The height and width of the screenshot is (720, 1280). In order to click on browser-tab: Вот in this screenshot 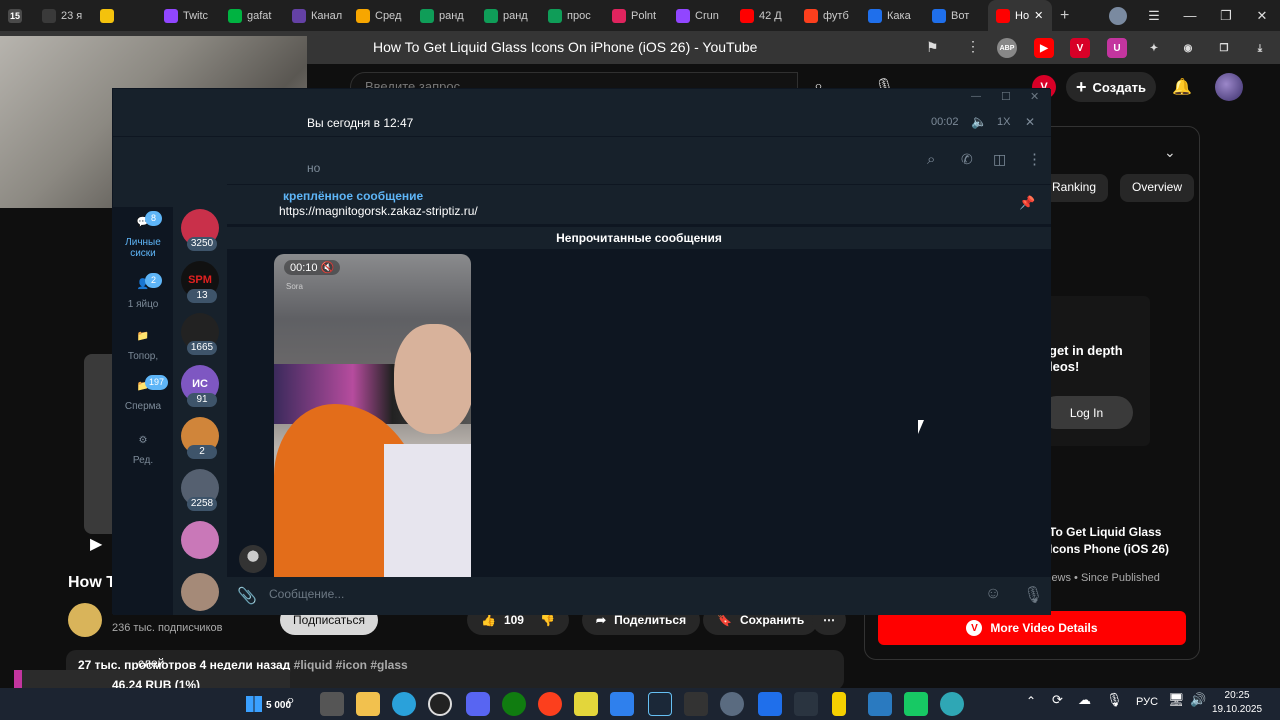, I will do `click(956, 15)`.